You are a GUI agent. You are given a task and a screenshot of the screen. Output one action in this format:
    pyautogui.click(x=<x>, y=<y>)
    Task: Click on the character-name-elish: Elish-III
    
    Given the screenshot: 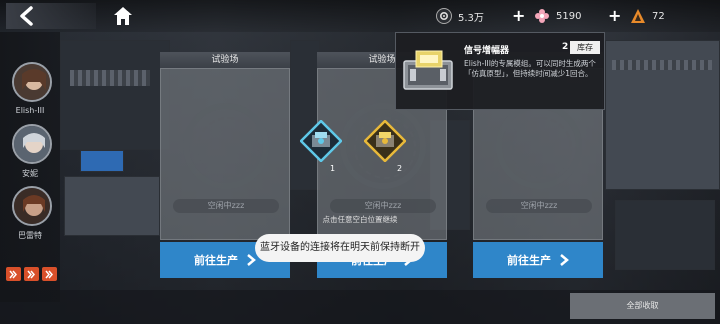 What is the action you would take?
    pyautogui.click(x=30, y=110)
    